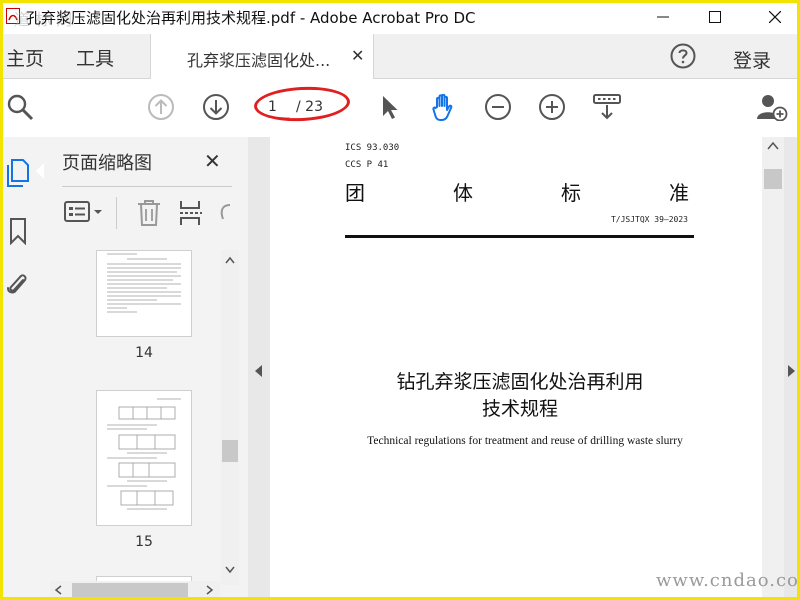 The image size is (800, 600). I want to click on panel-title: 页面缩略图, so click(107, 163).